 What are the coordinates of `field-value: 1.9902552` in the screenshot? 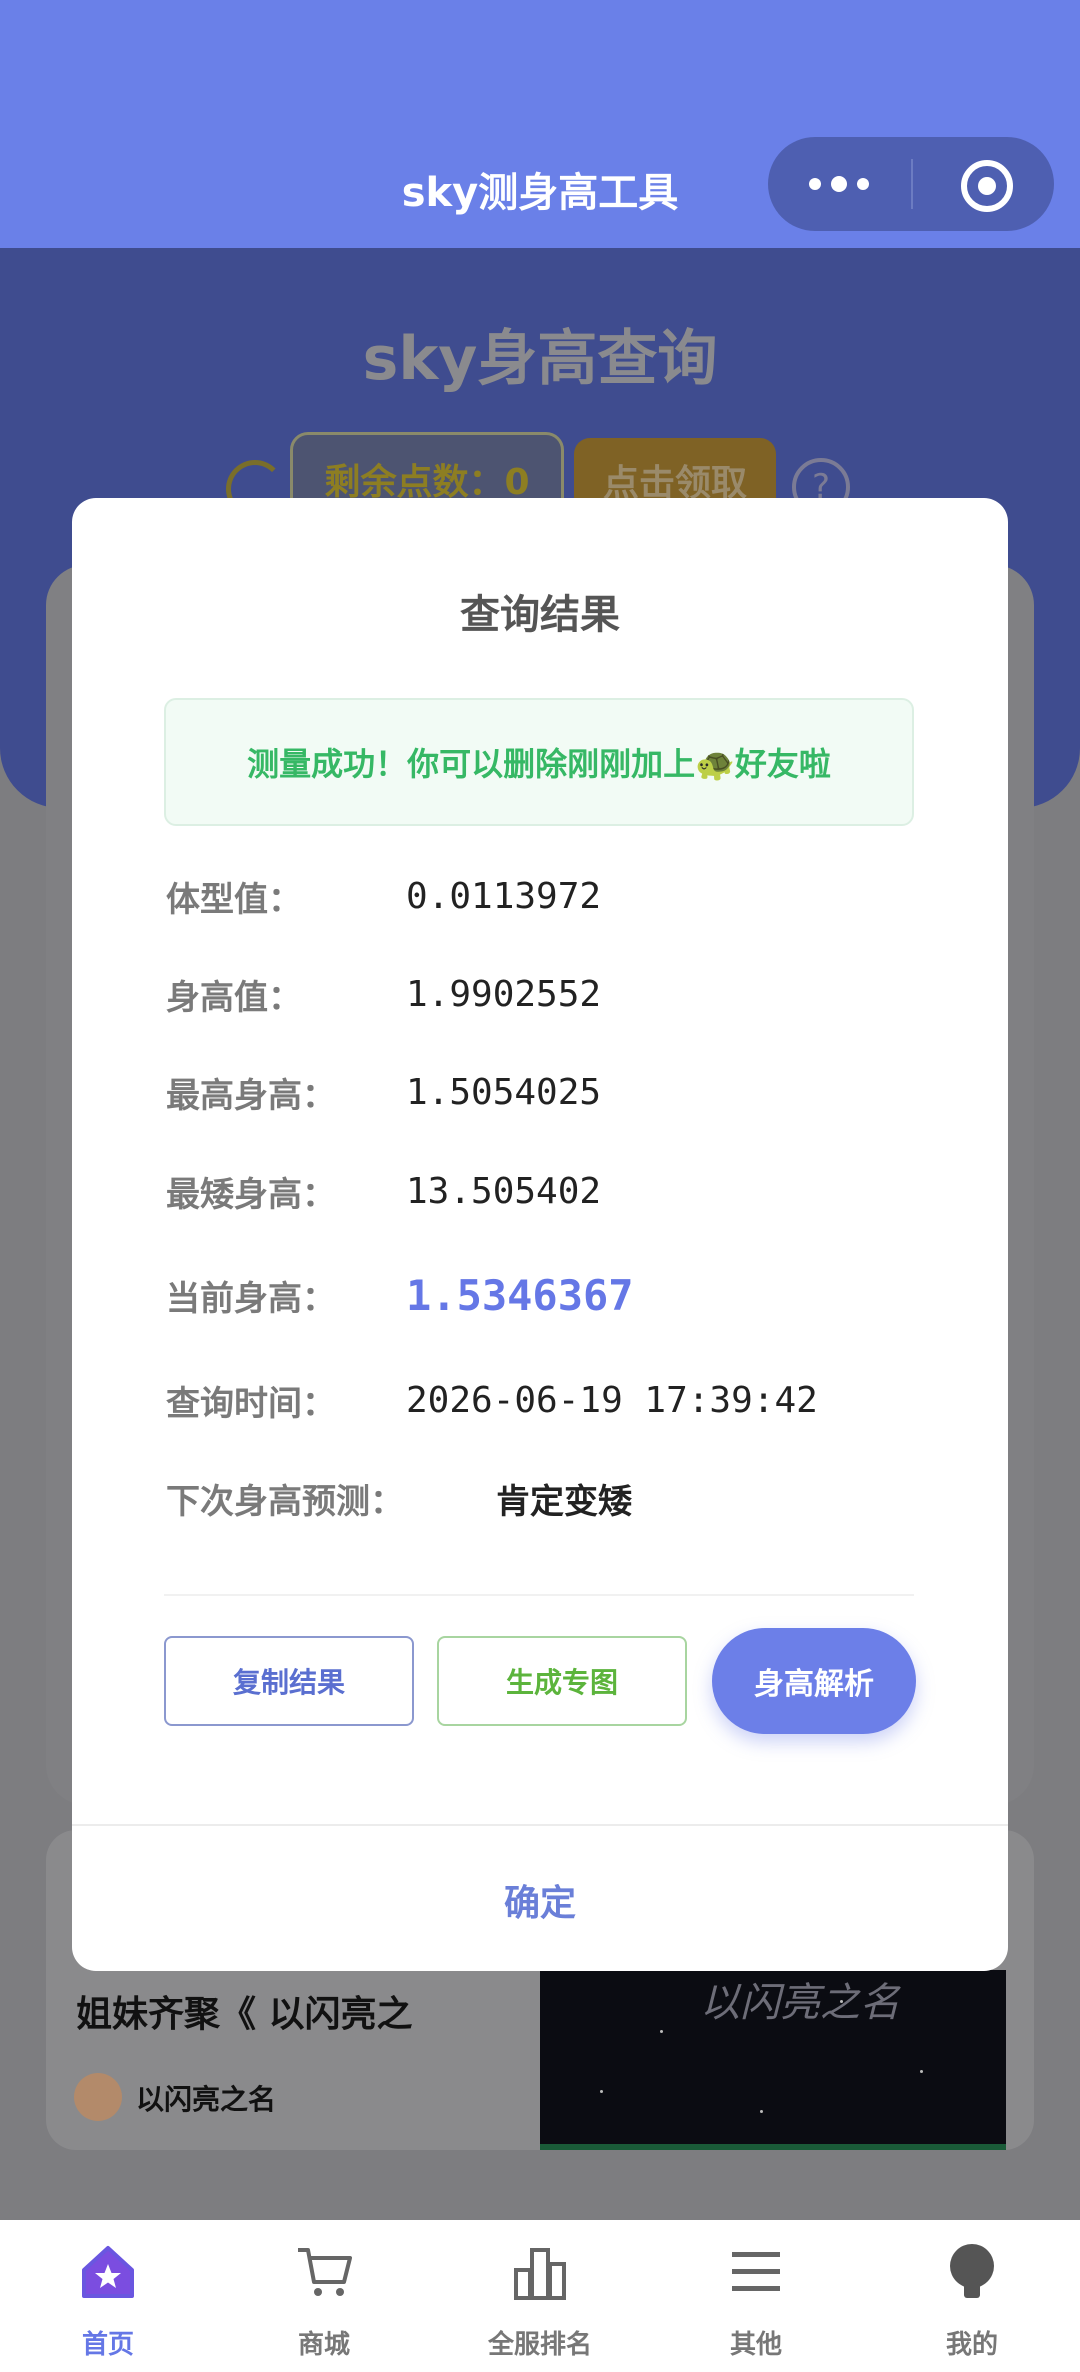 It's located at (504, 994).